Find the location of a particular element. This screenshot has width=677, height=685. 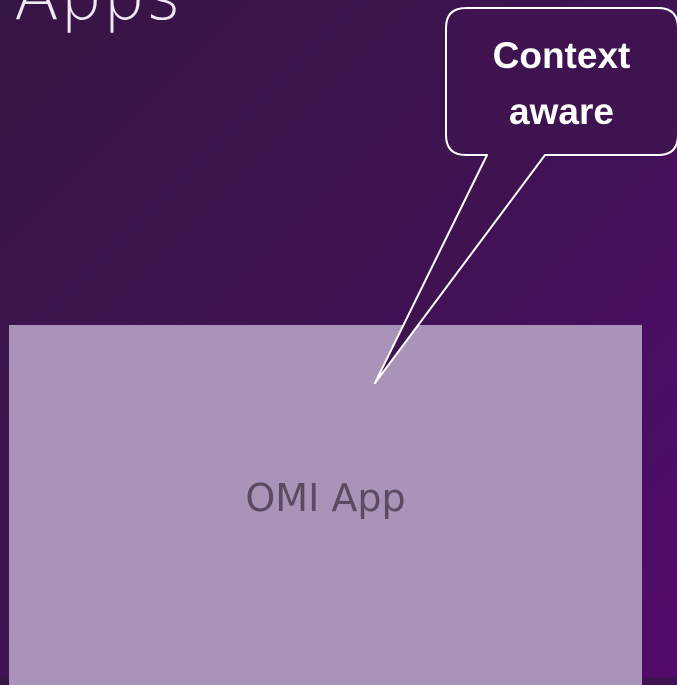

omi-app-label: OMI App is located at coordinates (325, 498).